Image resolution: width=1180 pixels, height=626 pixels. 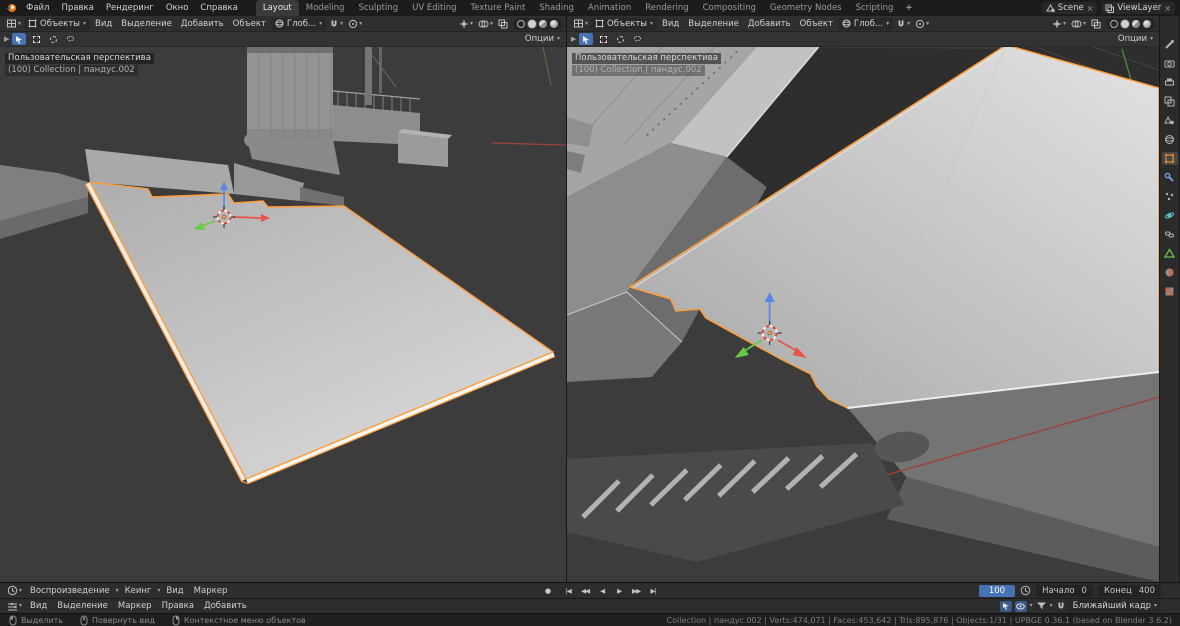 I want to click on view-layer-tab-icon, so click(x=1170, y=101).